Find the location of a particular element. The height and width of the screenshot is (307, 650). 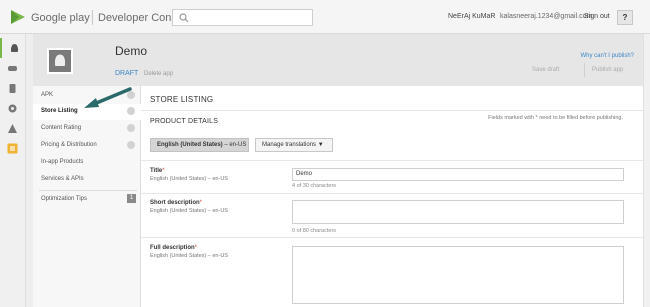

rail-alerts is located at coordinates (13, 128).